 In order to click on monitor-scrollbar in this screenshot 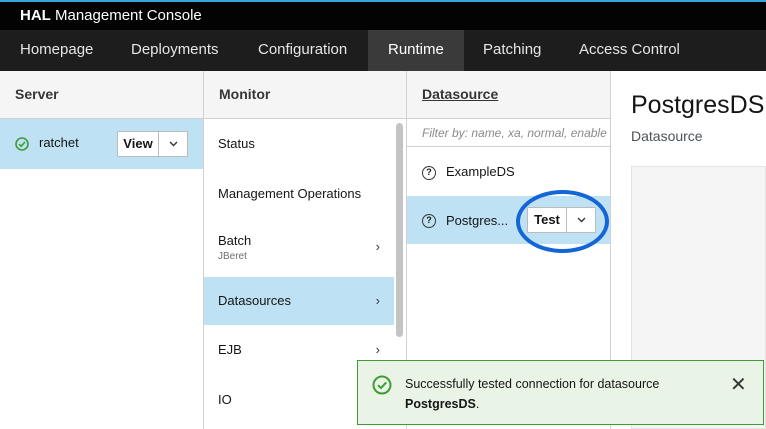, I will do `click(399, 230)`.